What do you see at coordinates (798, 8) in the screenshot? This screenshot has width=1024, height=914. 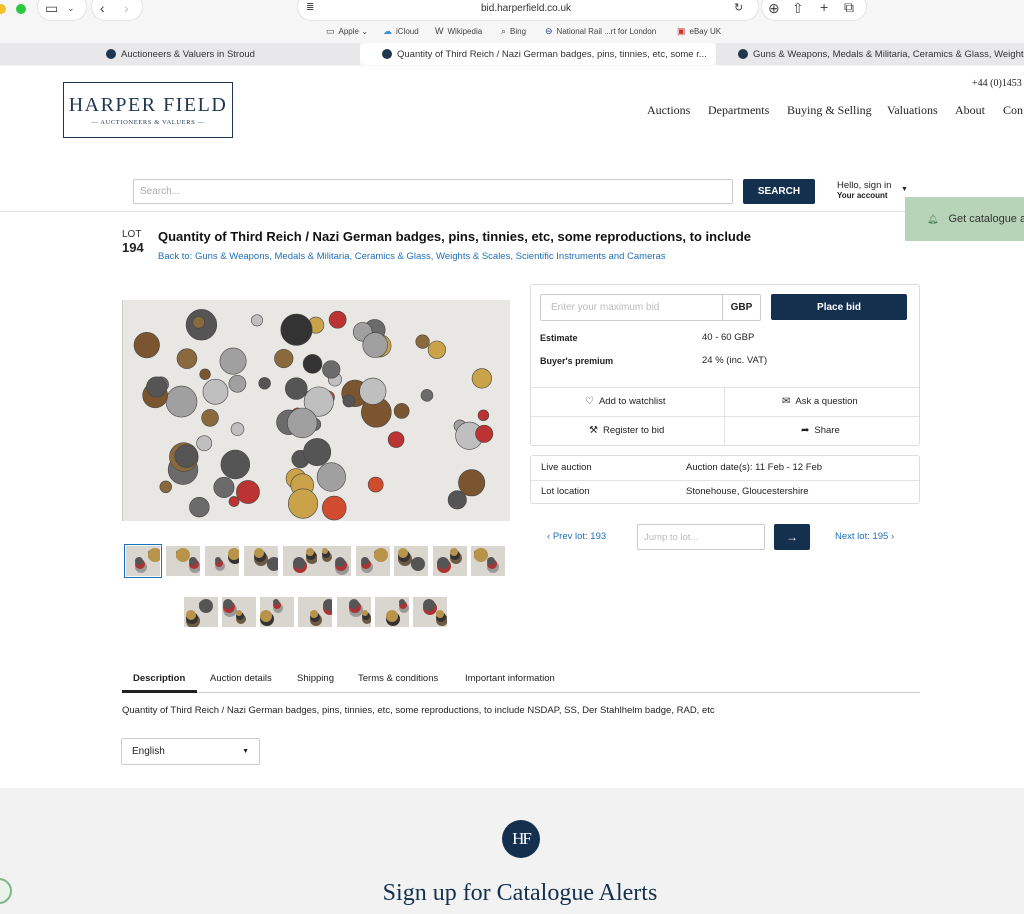 I see `share-icon: ⇧` at bounding box center [798, 8].